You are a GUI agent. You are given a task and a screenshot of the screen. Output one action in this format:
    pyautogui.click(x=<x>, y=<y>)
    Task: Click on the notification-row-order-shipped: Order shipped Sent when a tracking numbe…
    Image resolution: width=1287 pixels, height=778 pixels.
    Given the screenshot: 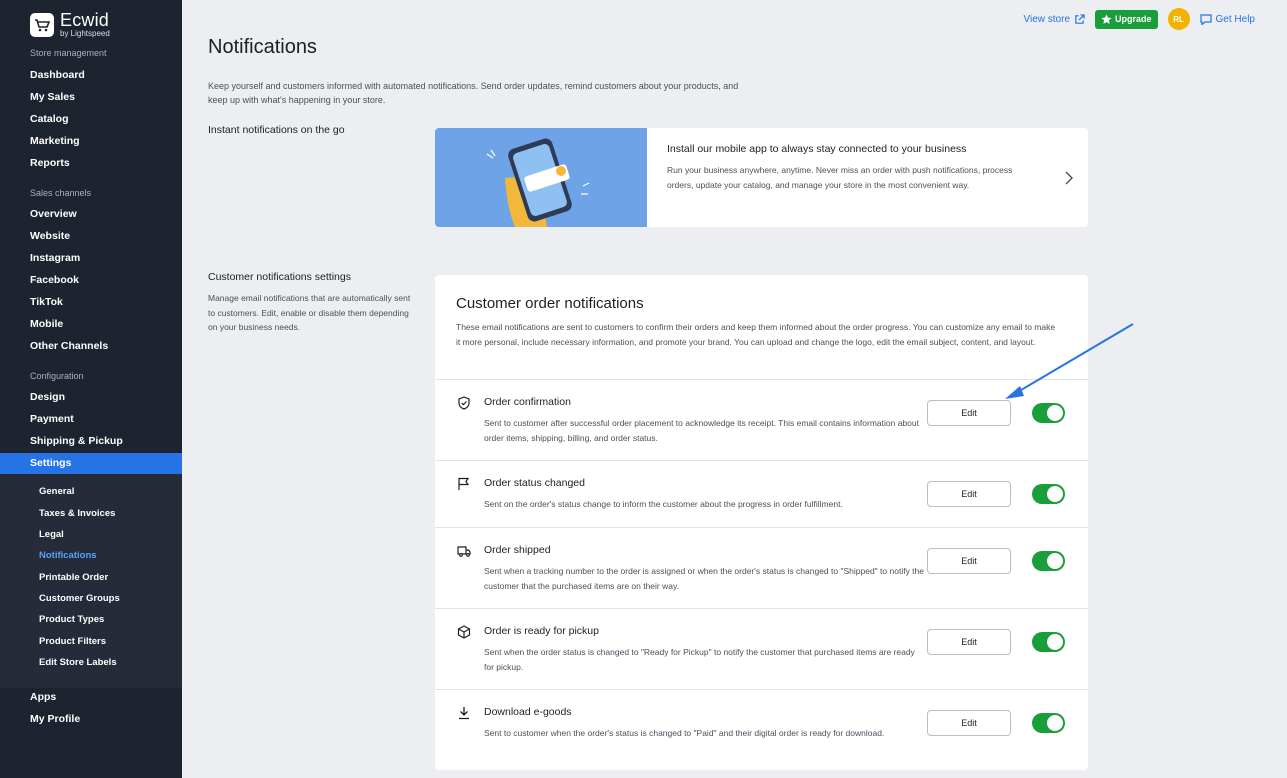 What is the action you would take?
    pyautogui.click(x=761, y=567)
    